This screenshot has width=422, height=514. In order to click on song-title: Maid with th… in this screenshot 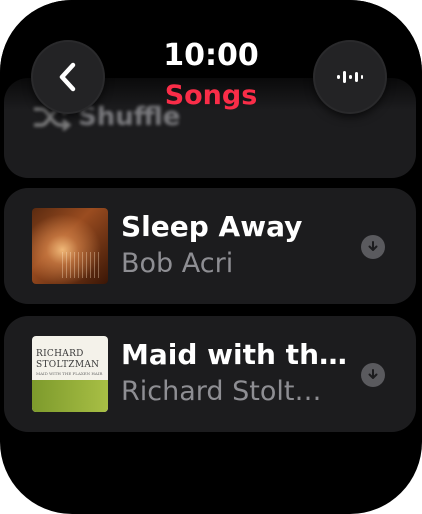, I will do `click(234, 354)`.